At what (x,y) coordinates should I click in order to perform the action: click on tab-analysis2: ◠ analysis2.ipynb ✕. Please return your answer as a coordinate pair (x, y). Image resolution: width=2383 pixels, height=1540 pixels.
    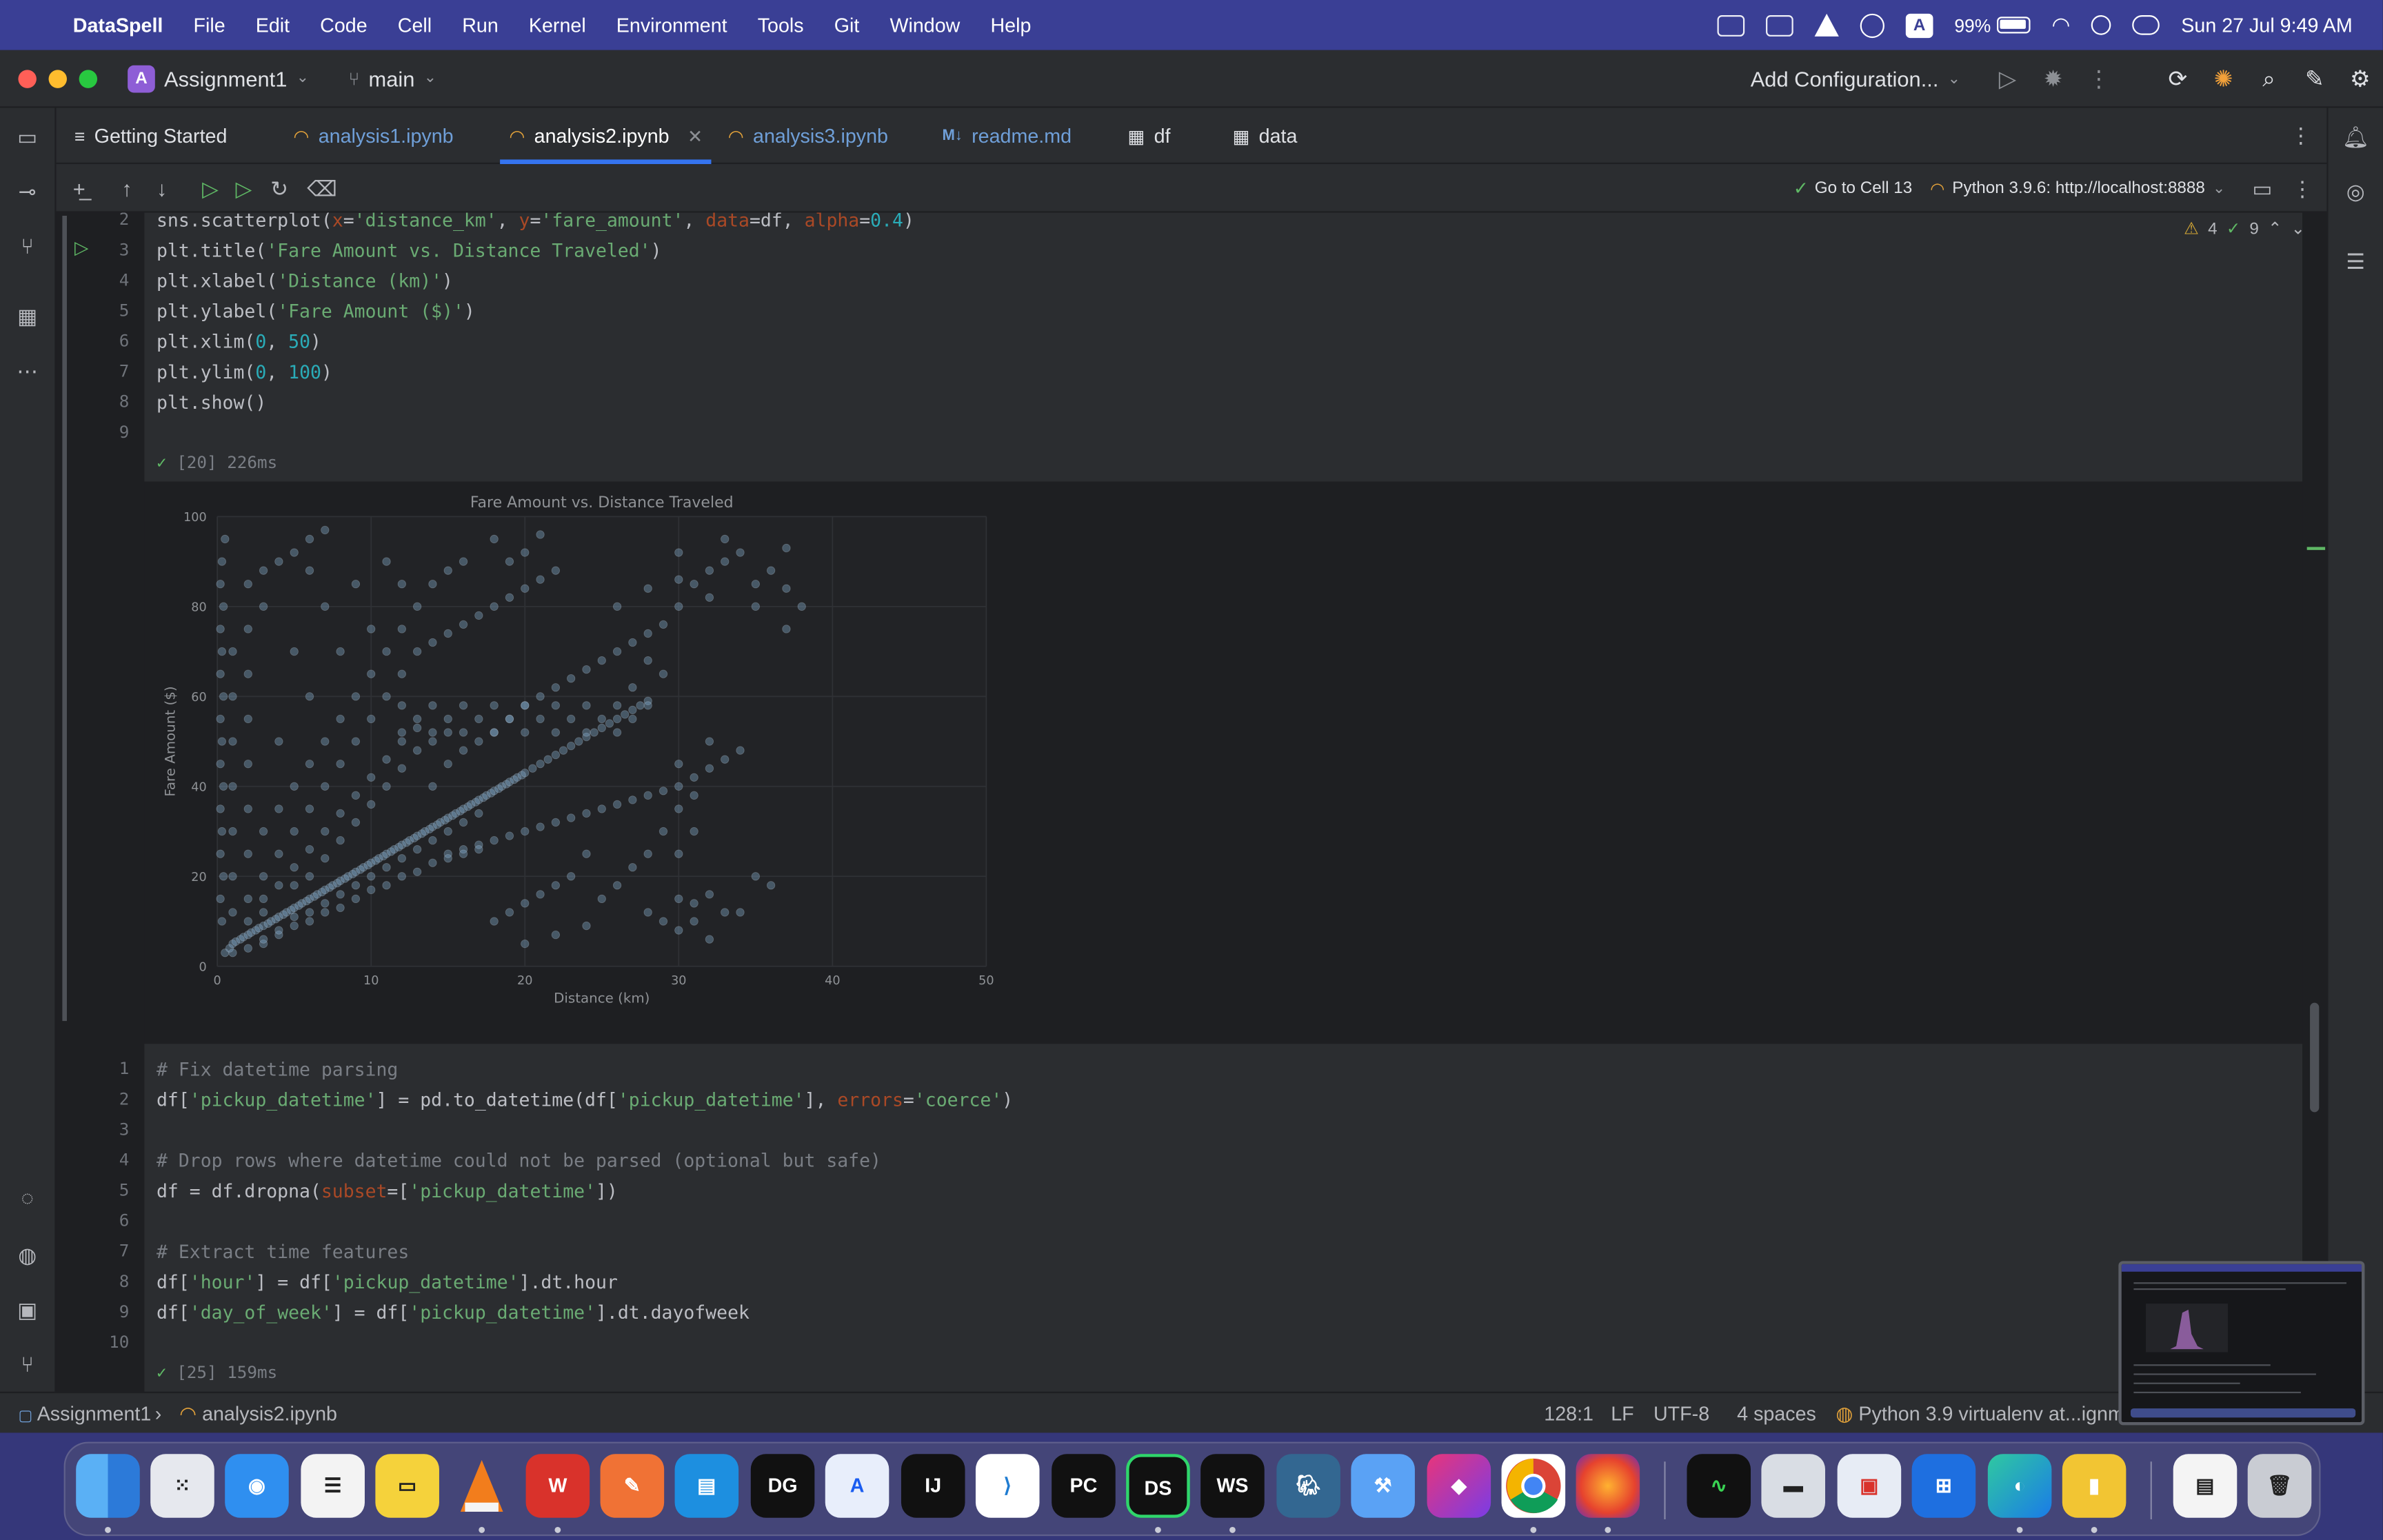
    Looking at the image, I should click on (606, 137).